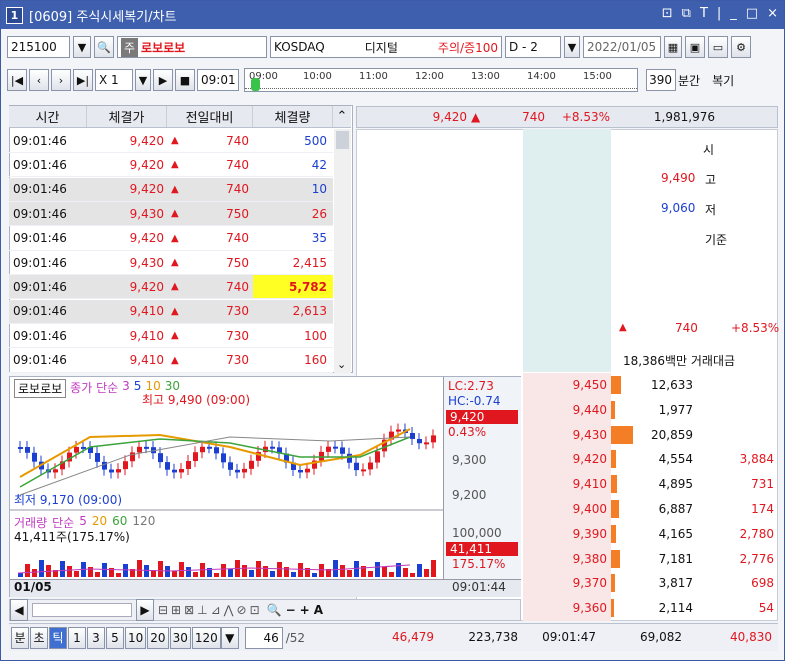 The image size is (785, 661). Describe the element at coordinates (163, 80) in the screenshot. I see `play-icon: ▶` at that location.